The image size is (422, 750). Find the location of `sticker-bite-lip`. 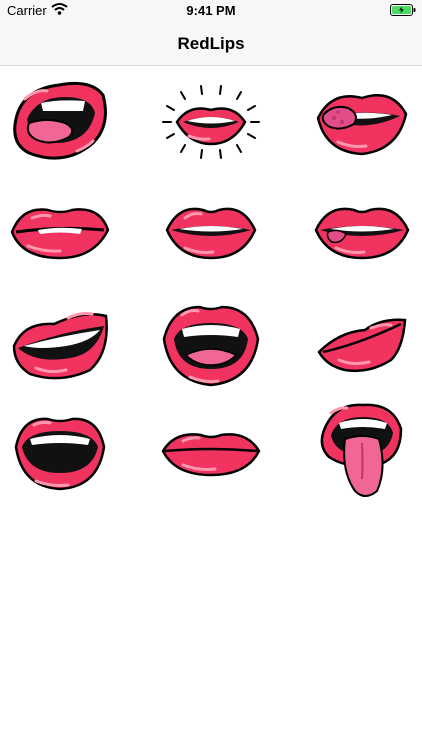

sticker-bite-lip is located at coordinates (60, 231).